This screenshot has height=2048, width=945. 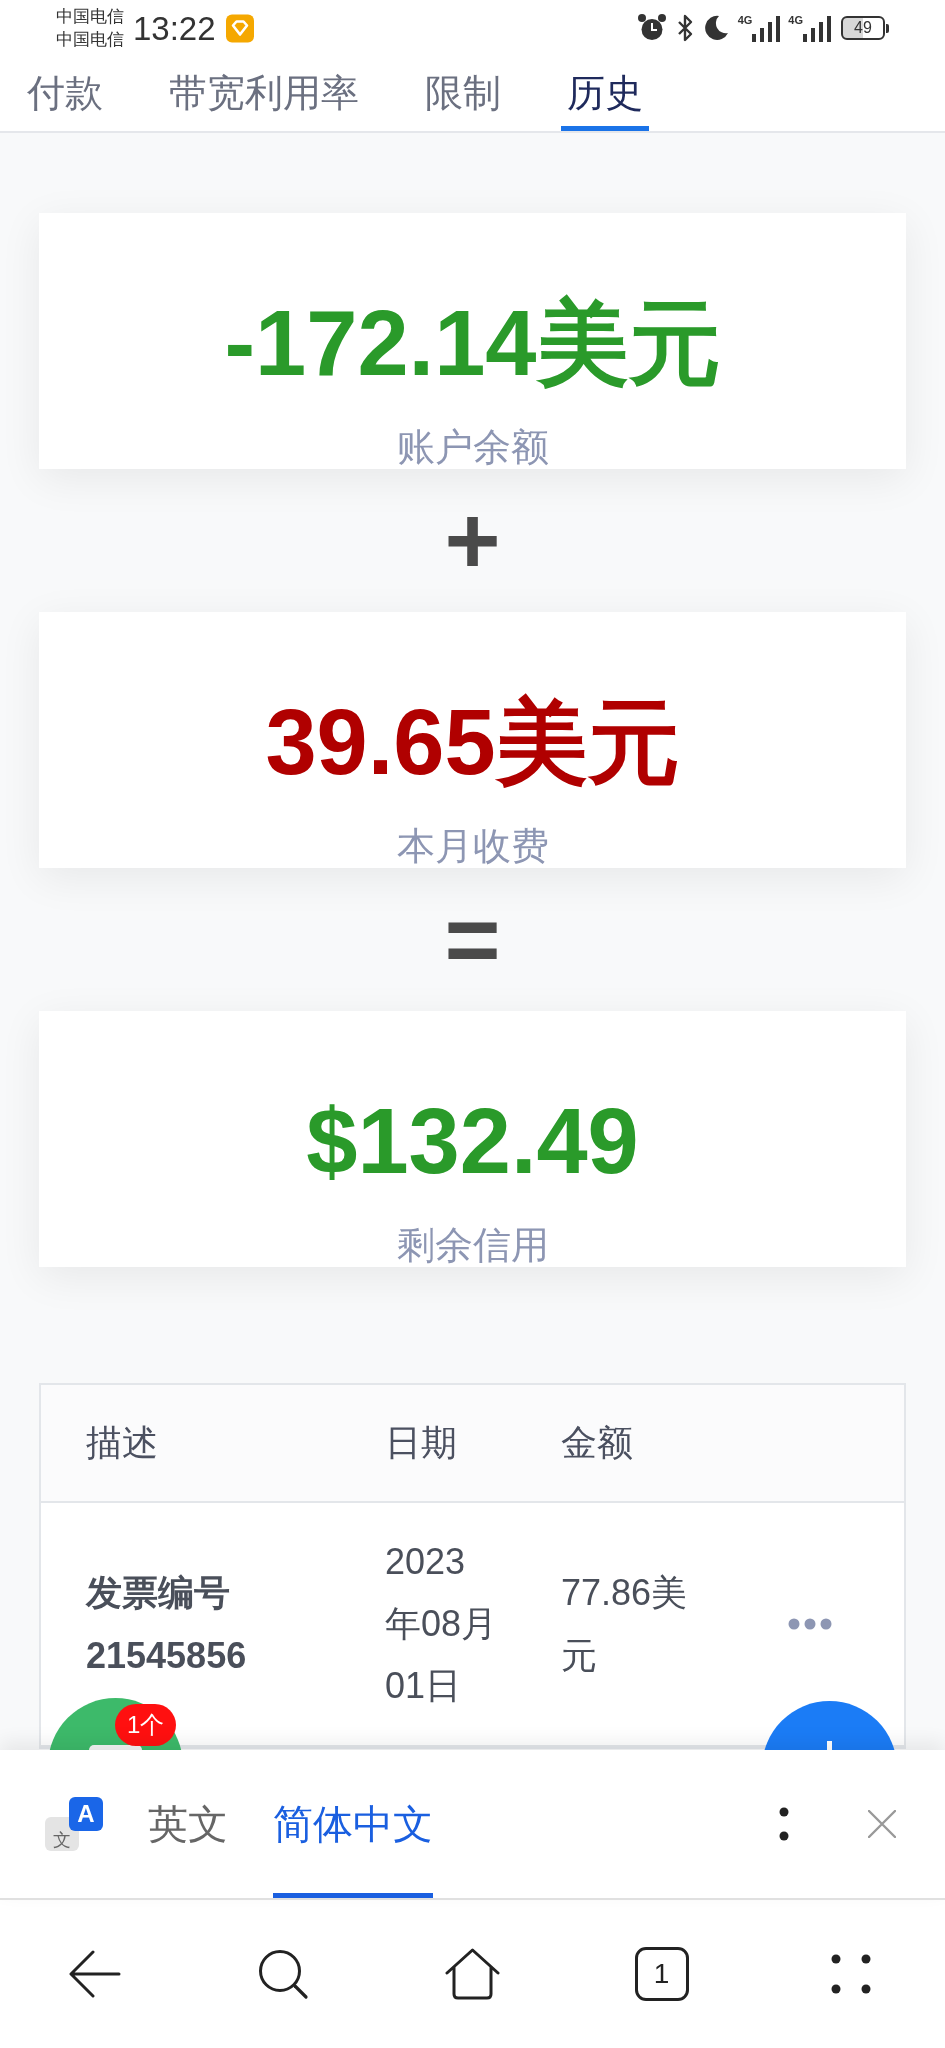 I want to click on amount-label: 账户余额, so click(x=472, y=447).